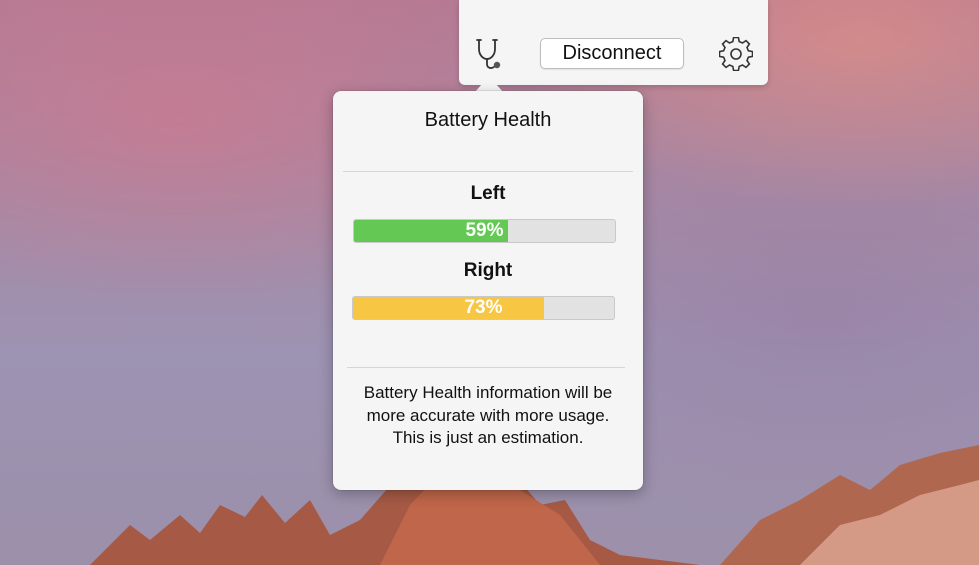  I want to click on note-line: more accurate with more usage., so click(488, 415).